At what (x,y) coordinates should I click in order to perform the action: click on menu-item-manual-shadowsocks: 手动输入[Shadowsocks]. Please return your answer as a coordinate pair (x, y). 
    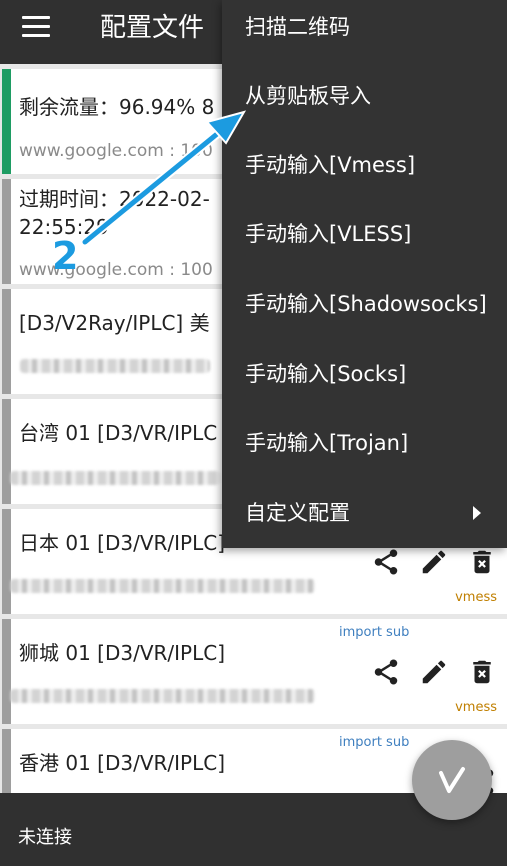
    Looking at the image, I should click on (364, 304).